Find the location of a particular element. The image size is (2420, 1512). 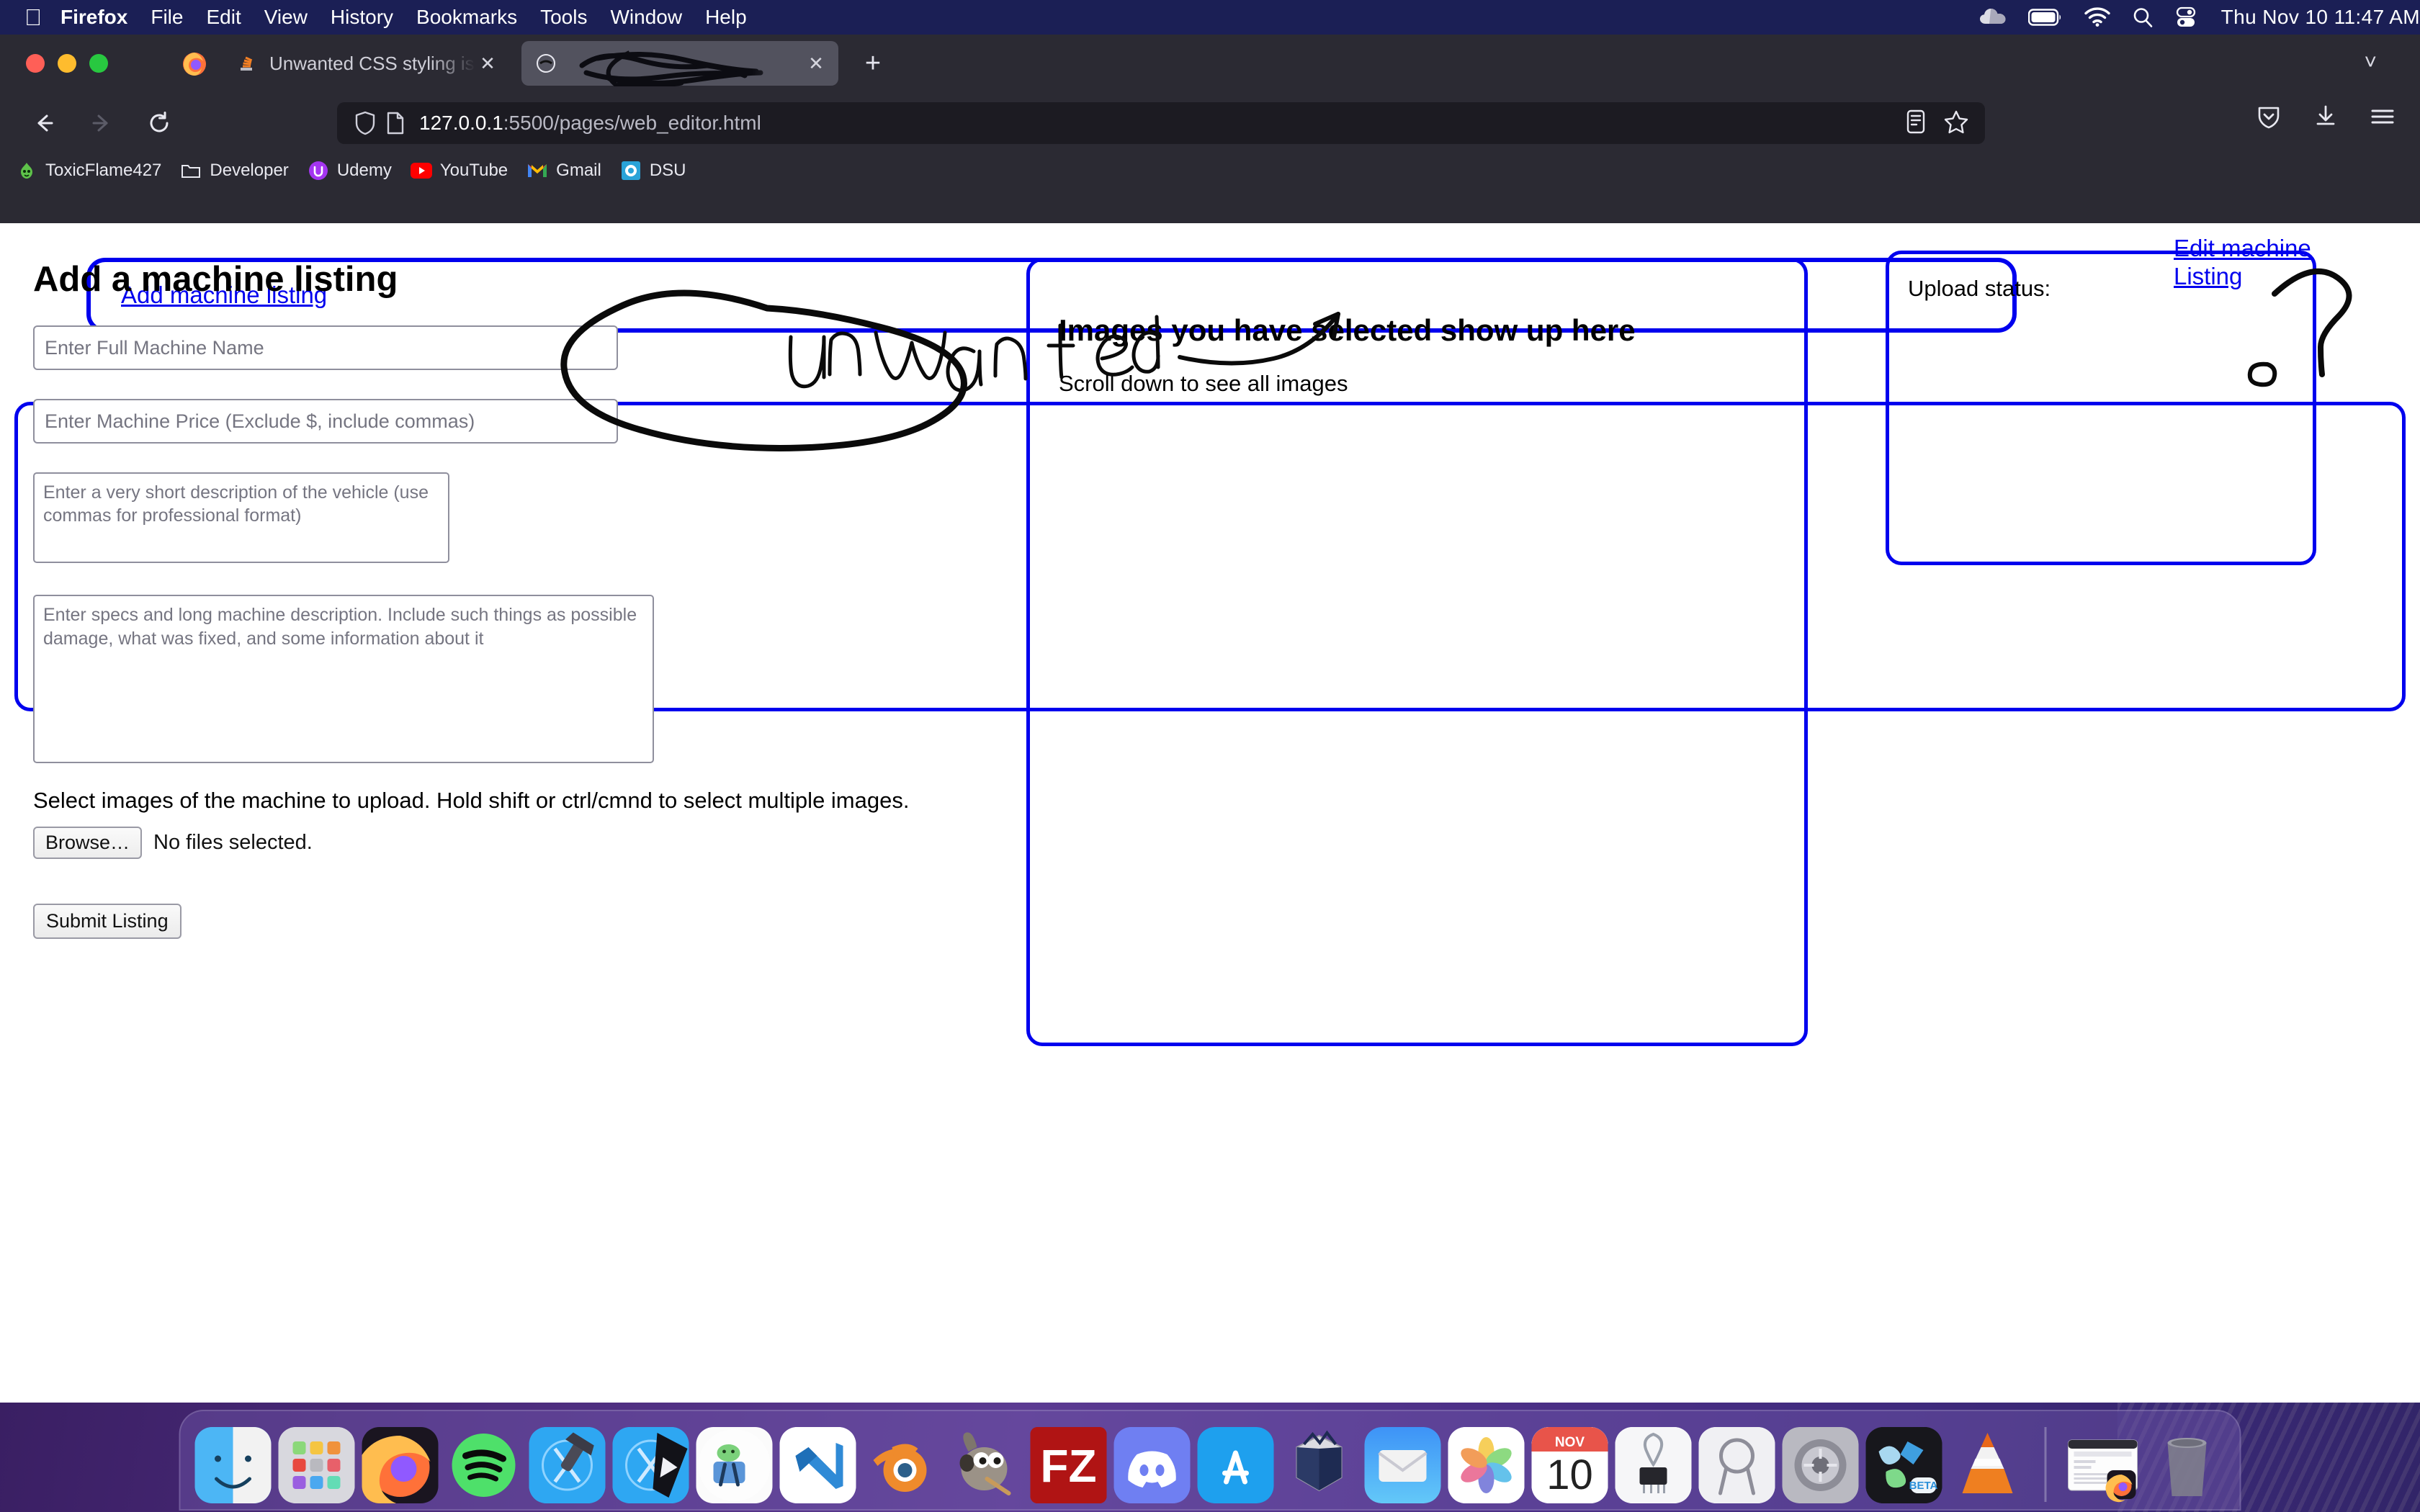

dock-separator is located at coordinates (2045, 1464).